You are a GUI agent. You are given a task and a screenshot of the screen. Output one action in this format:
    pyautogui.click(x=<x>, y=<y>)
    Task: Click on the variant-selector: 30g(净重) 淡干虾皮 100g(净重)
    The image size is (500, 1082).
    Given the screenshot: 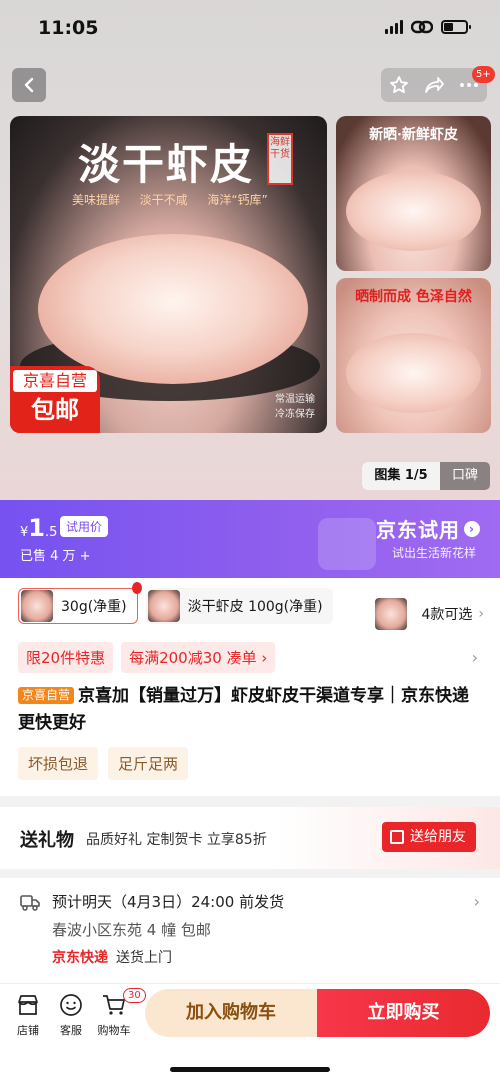 What is the action you would take?
    pyautogui.click(x=175, y=603)
    